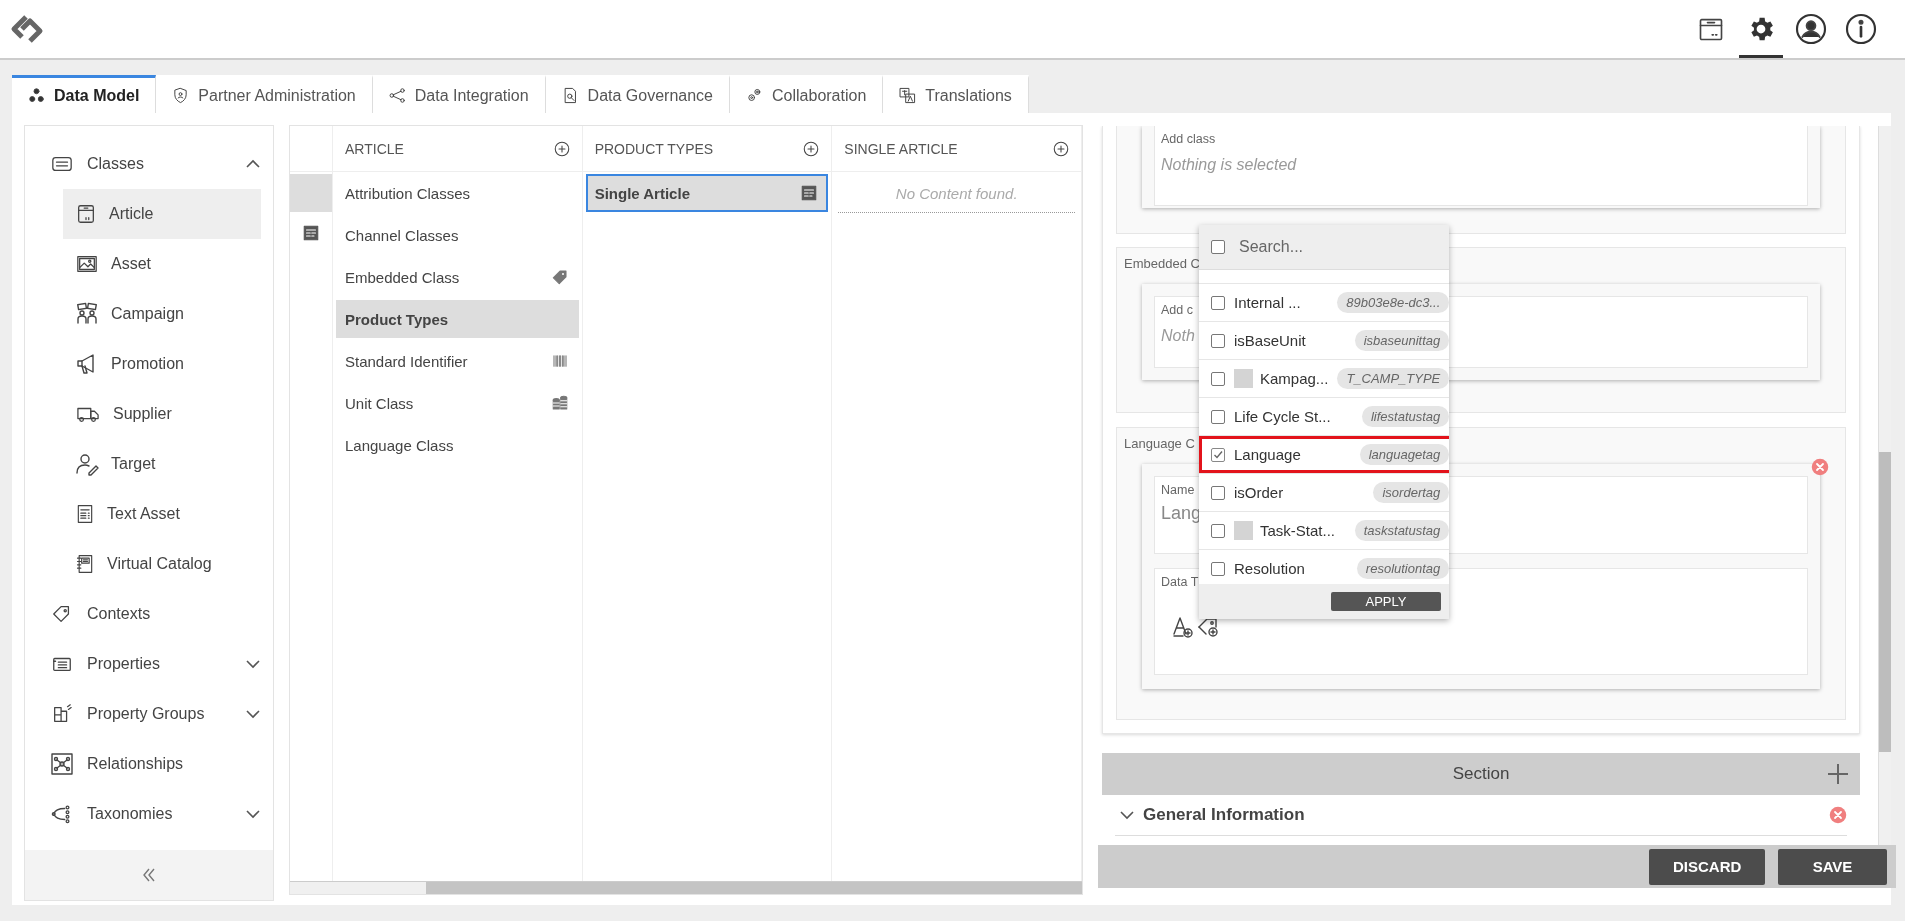 The image size is (1905, 921). What do you see at coordinates (1405, 416) in the screenshot?
I see `tag-chip: lifestatustag` at bounding box center [1405, 416].